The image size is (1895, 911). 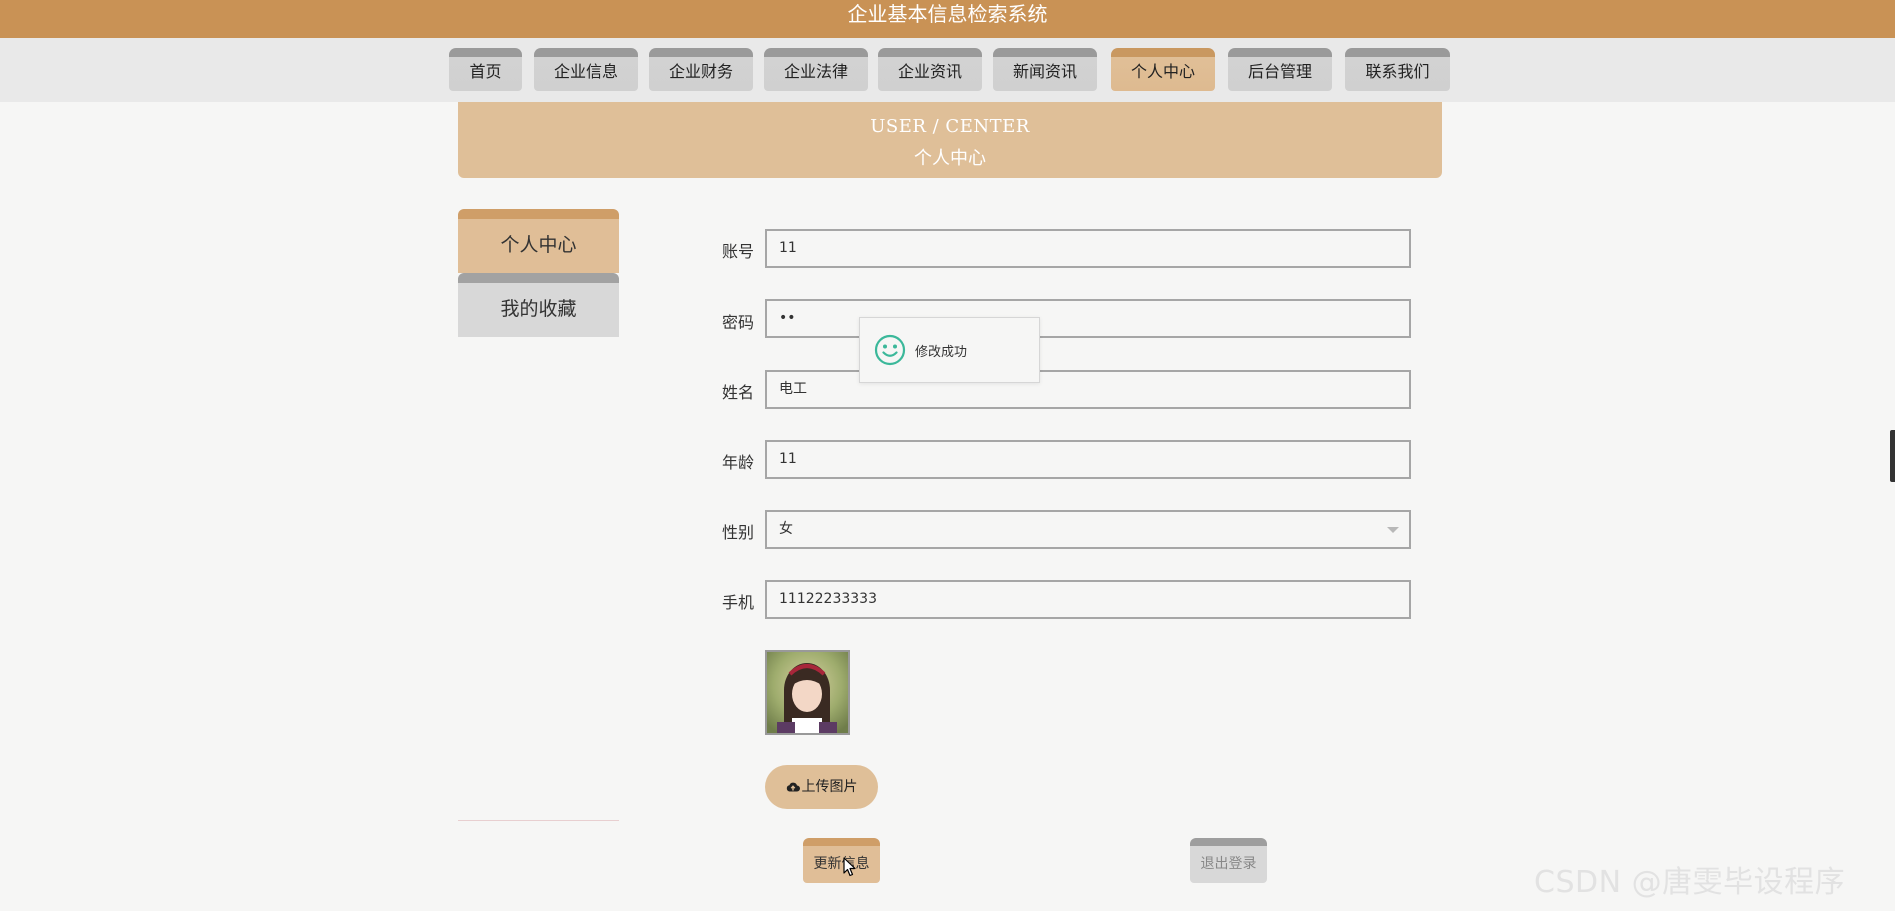 What do you see at coordinates (701, 69) in the screenshot?
I see `nav-item-enterprise-finance: 企业财务` at bounding box center [701, 69].